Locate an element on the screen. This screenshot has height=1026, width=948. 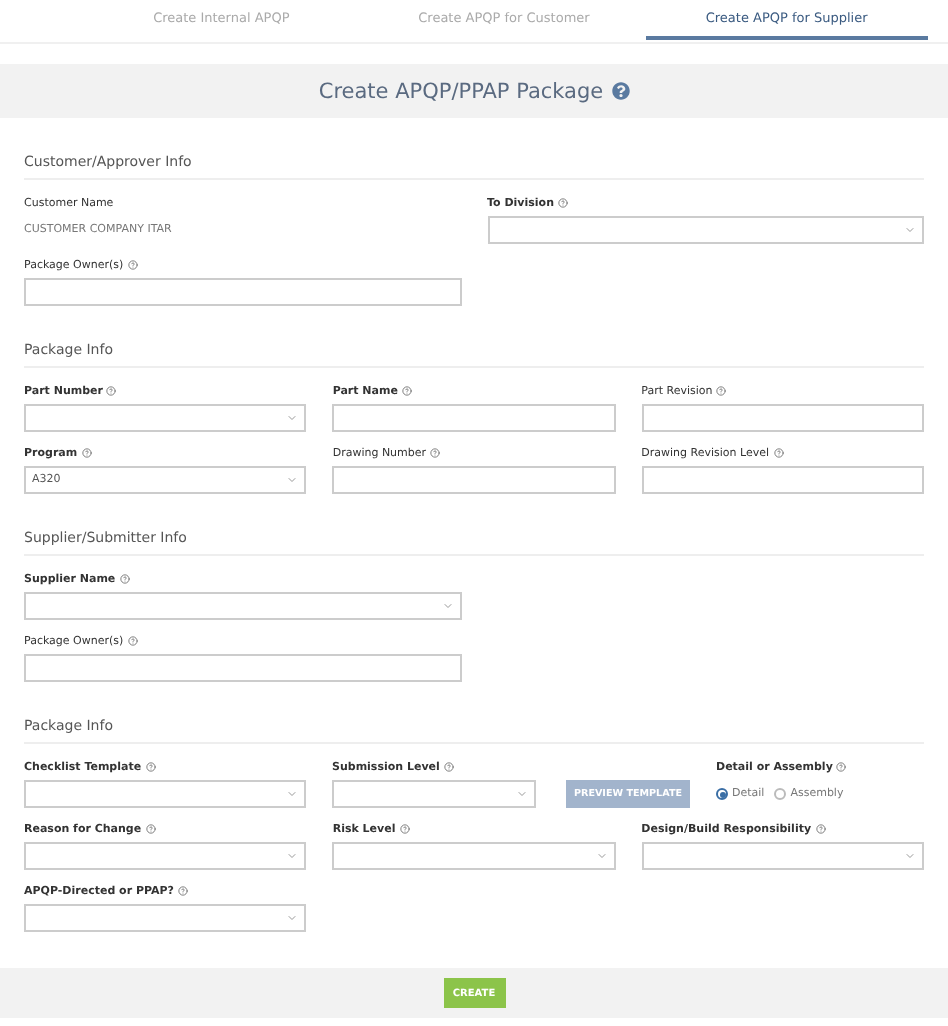
page-title: Create APQP/PPAP Package is located at coordinates (461, 91).